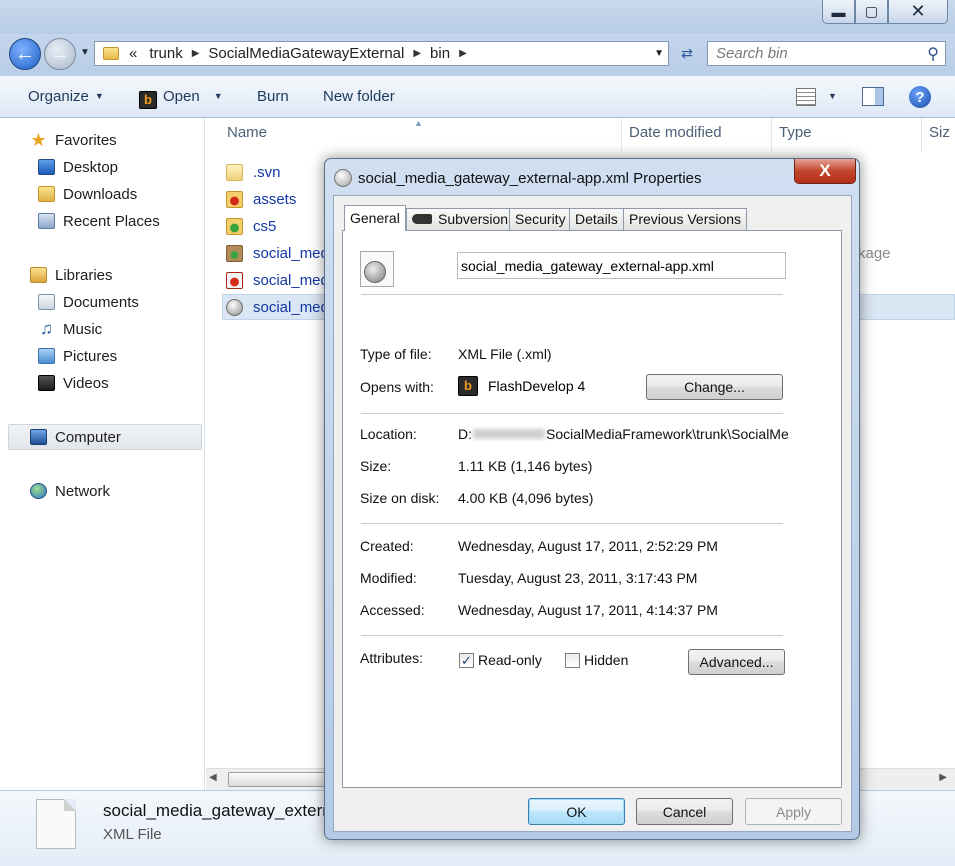  What do you see at coordinates (273, 96) in the screenshot?
I see `burn-button: Burn` at bounding box center [273, 96].